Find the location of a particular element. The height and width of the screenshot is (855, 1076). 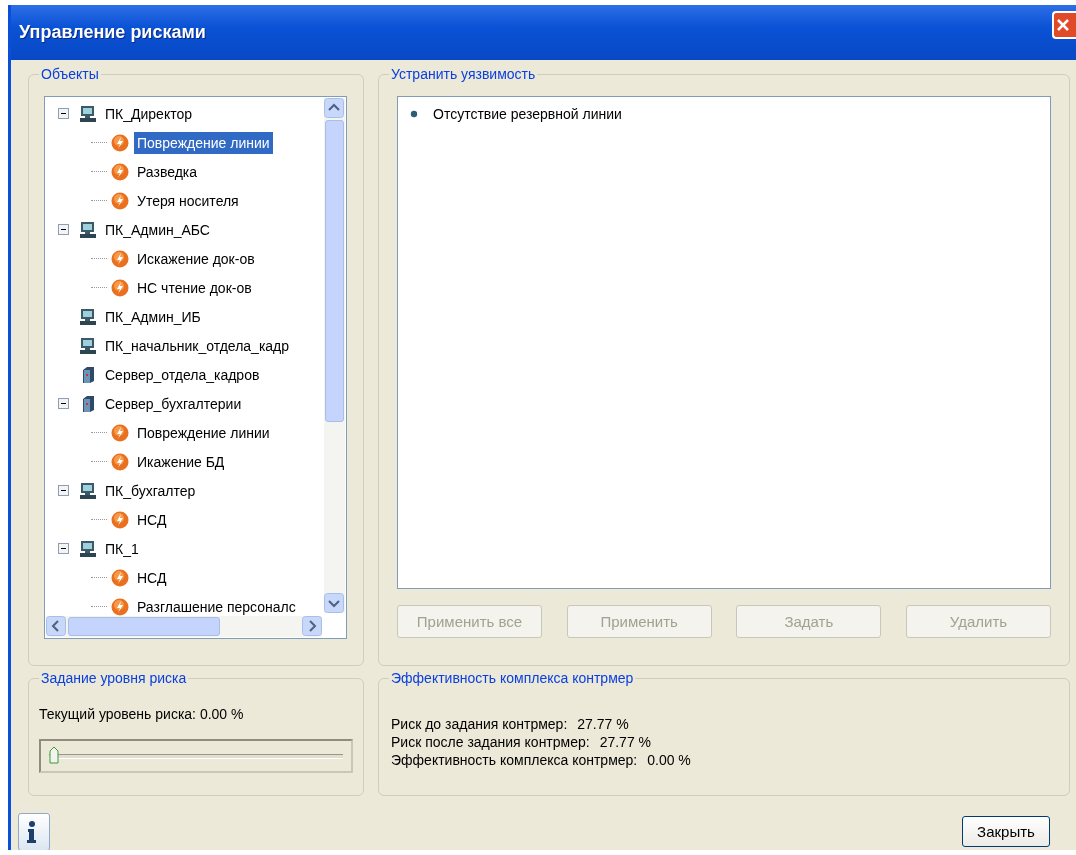

bullet-icon is located at coordinates (414, 114).